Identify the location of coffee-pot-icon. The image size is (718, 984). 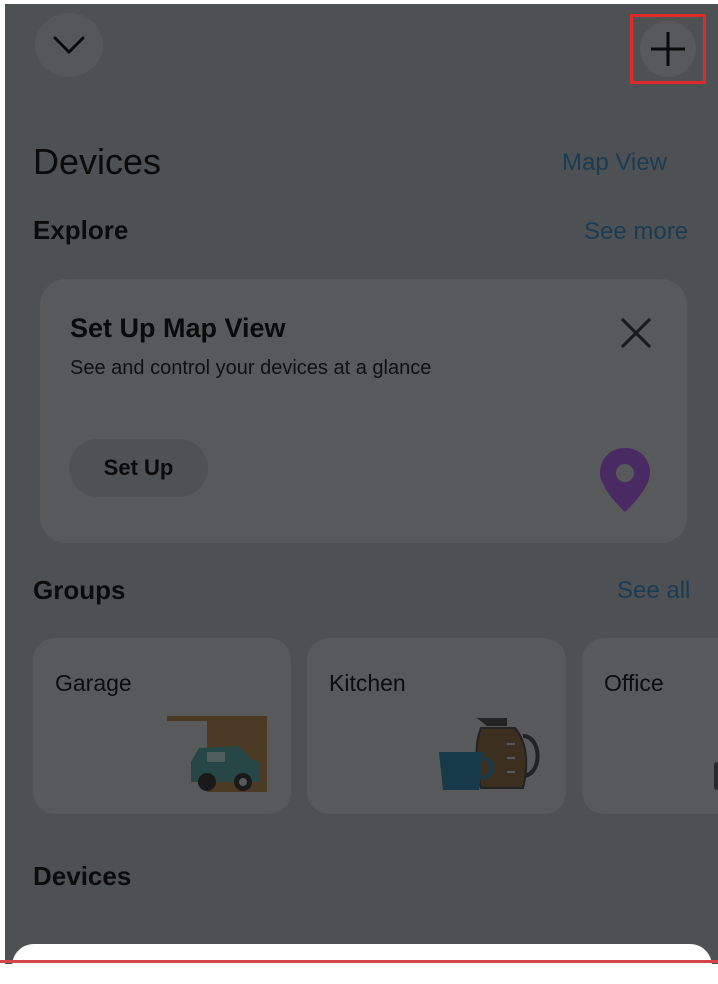
(489, 754).